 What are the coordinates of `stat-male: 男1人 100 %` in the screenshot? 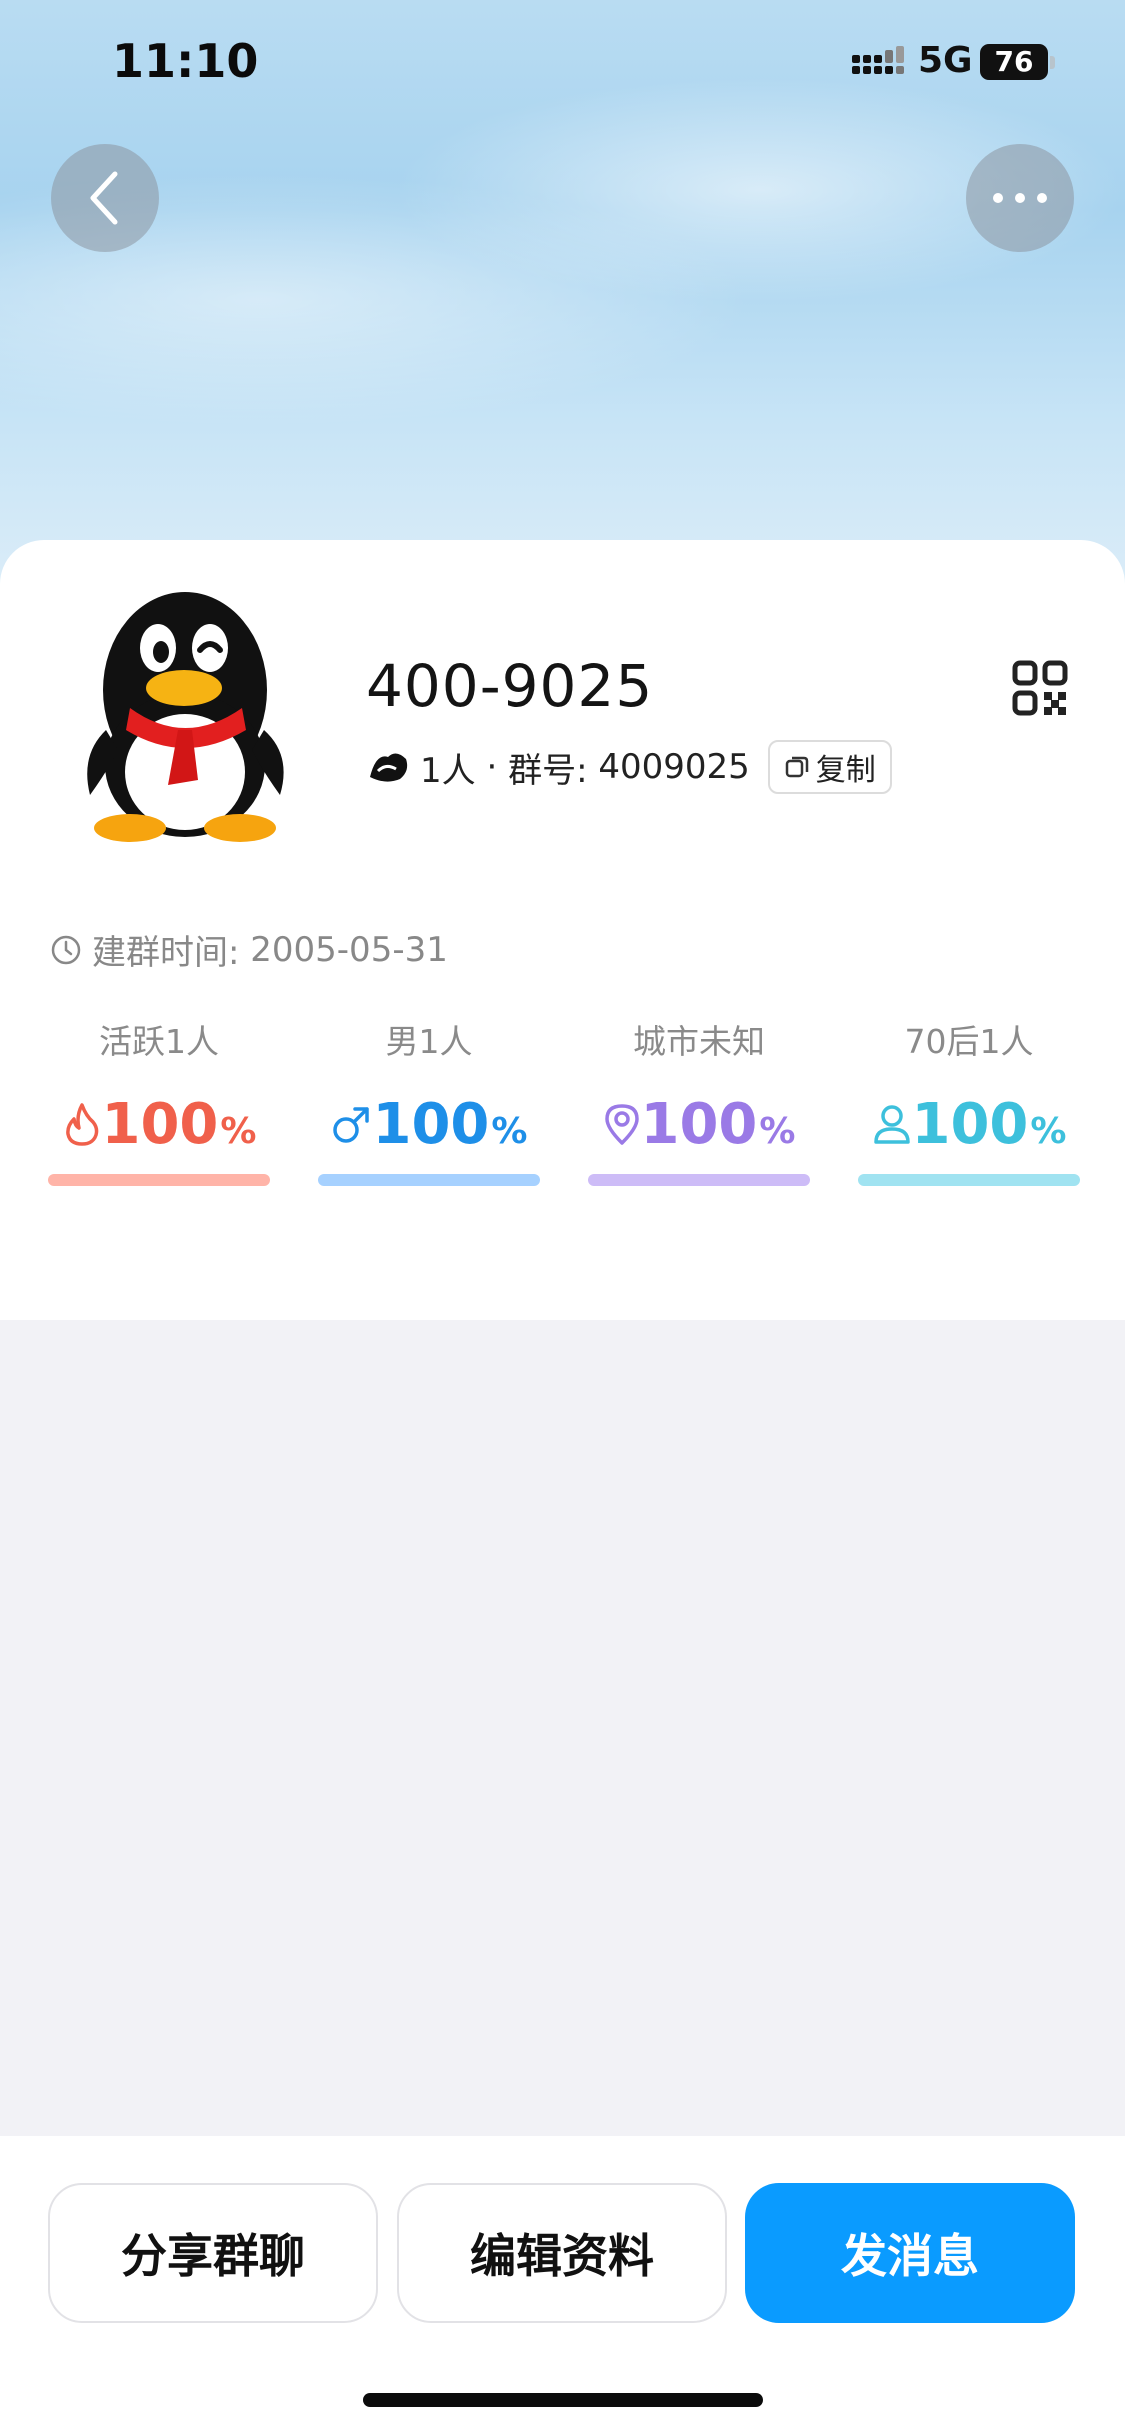 It's located at (429, 1102).